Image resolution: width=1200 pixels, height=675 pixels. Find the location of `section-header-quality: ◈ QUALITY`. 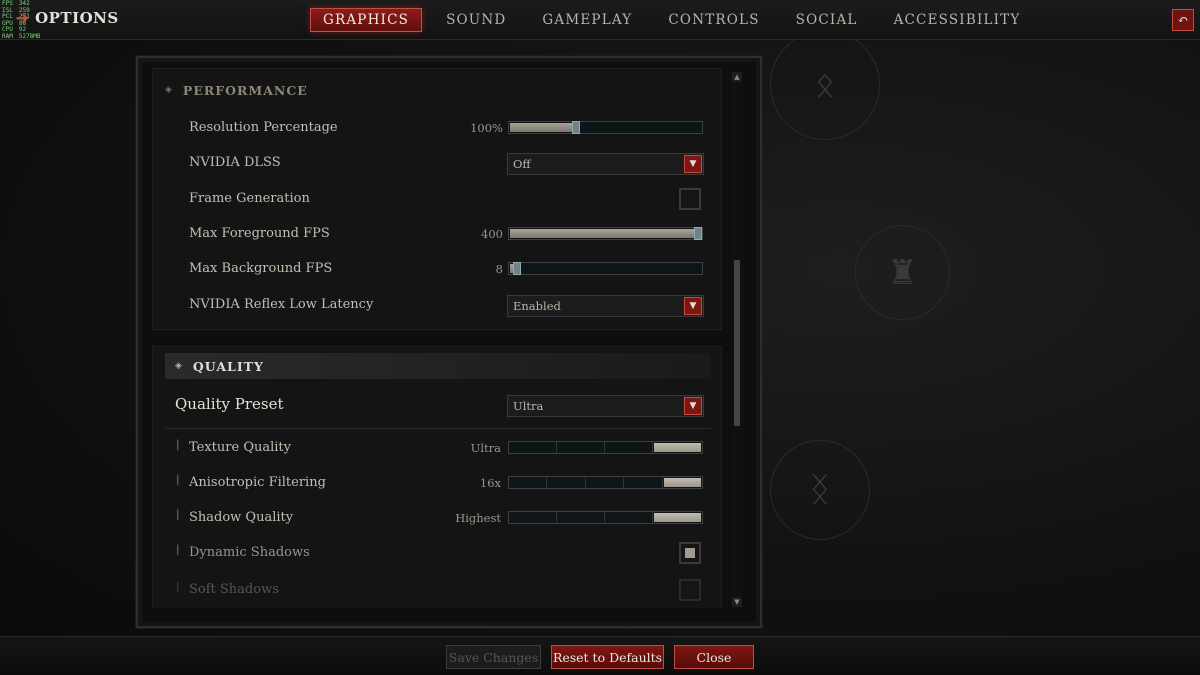

section-header-quality: ◈ QUALITY is located at coordinates (438, 366).